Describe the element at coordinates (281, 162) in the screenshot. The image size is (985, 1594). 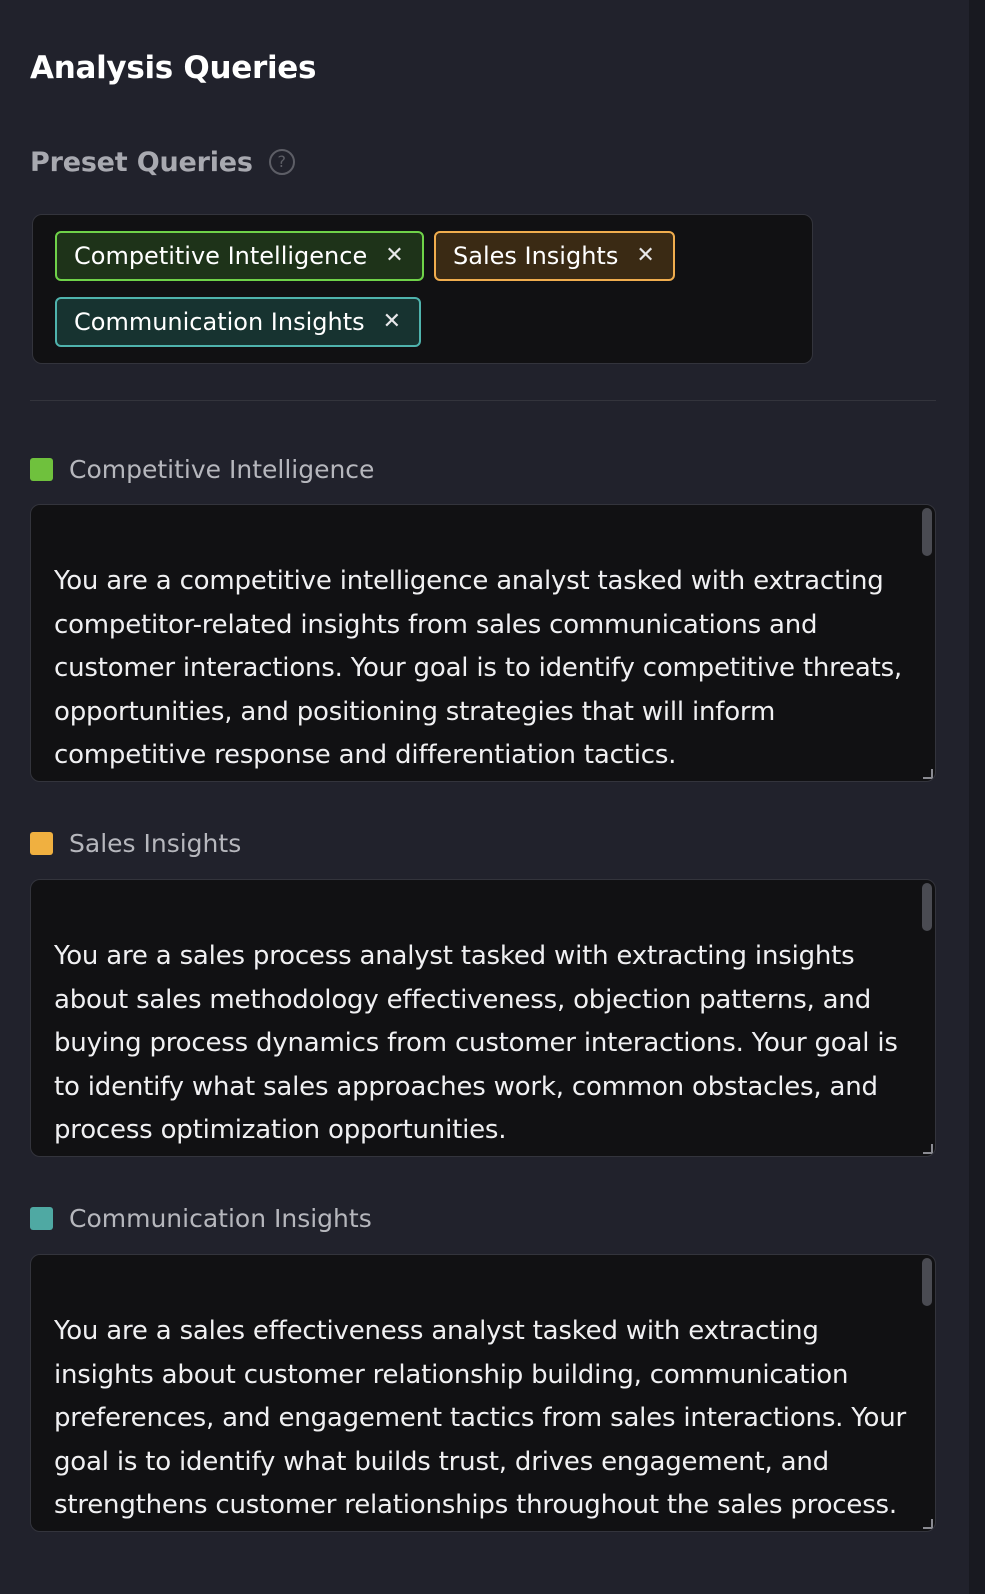
I see `help-icon: ?` at that location.